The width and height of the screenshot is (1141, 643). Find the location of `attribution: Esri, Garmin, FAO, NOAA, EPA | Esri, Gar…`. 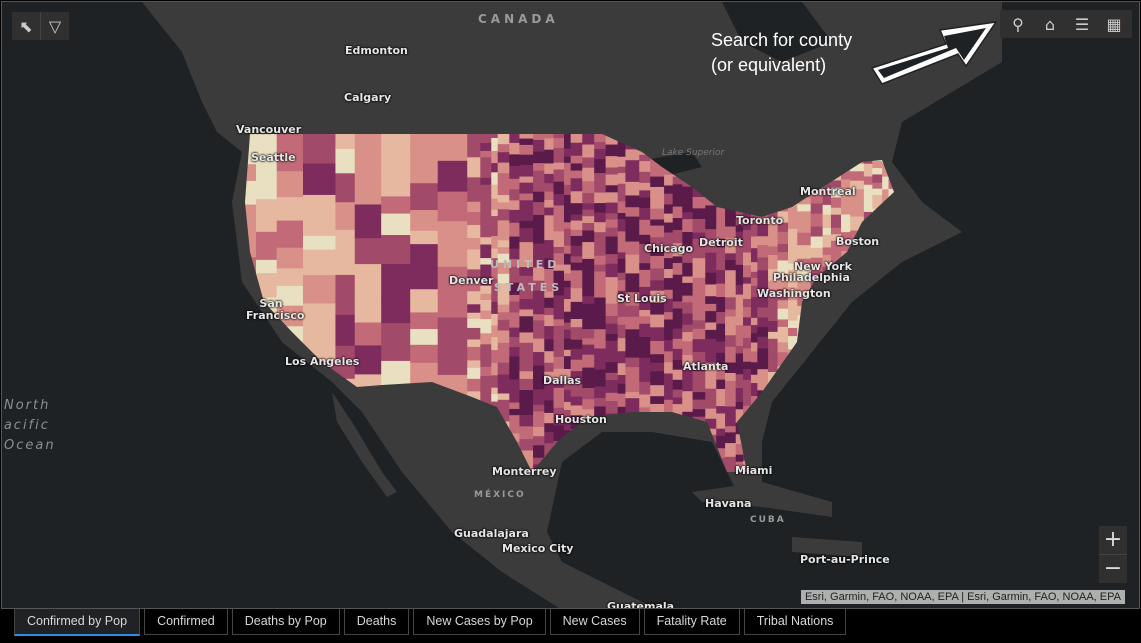

attribution: Esri, Garmin, FAO, NOAA, EPA | Esri, Gar… is located at coordinates (962, 597).